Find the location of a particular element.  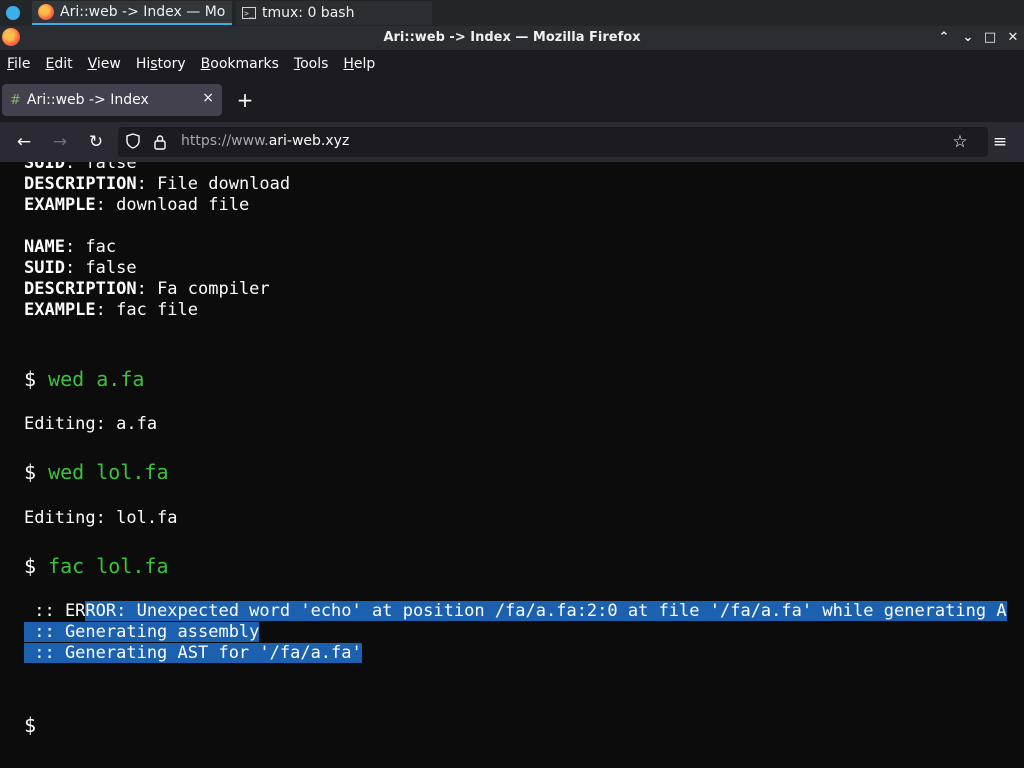

url-bar: https://www.ari-web.xyz is located at coordinates (553, 142).